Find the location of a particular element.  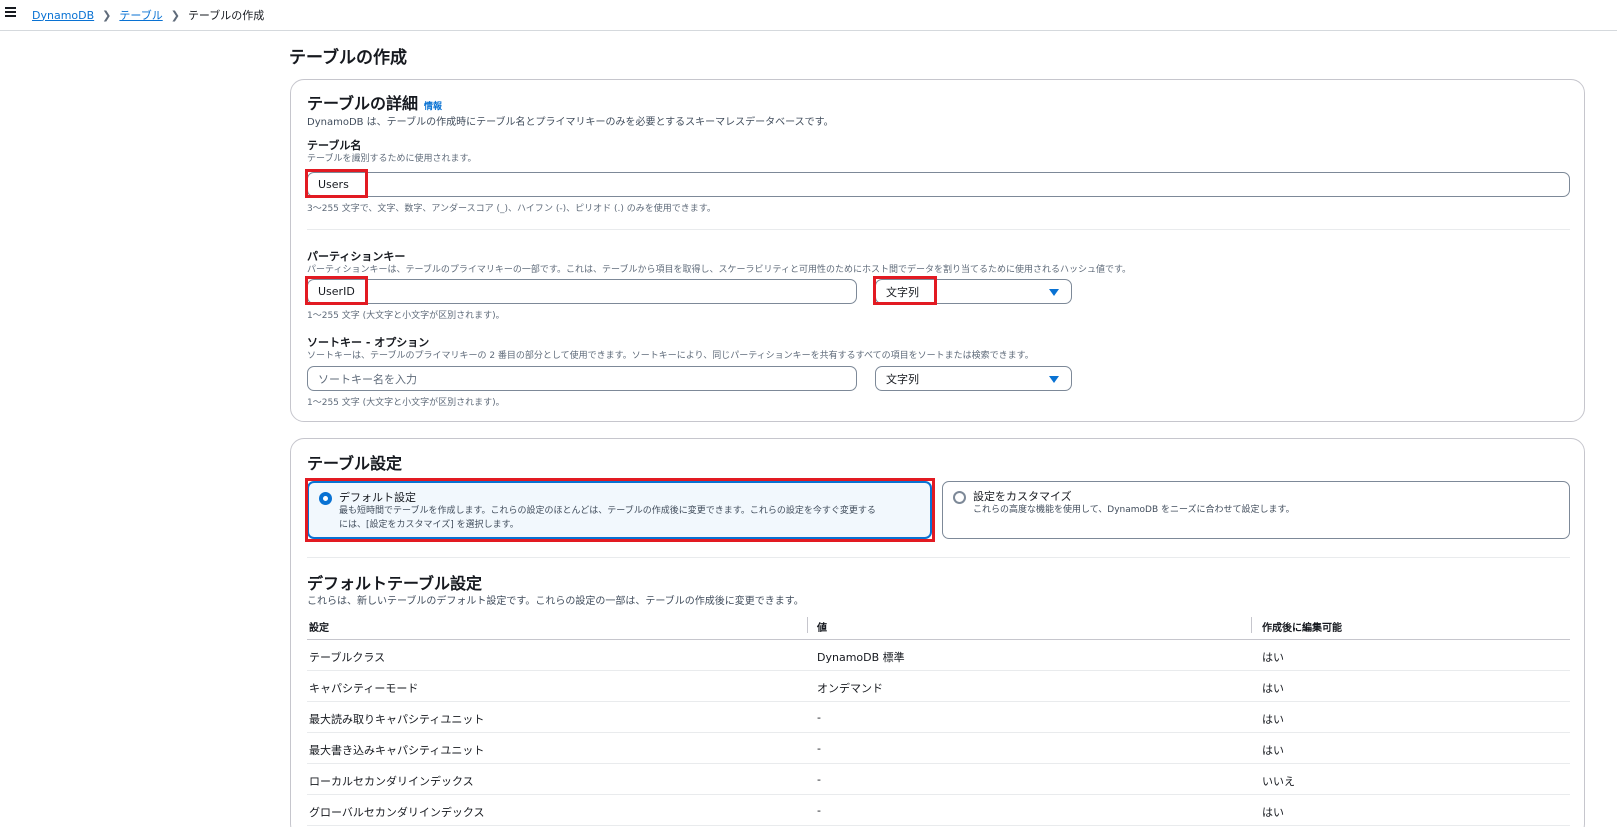

table-row: キャパシティーモード オンデマンド はい is located at coordinates (938, 686).